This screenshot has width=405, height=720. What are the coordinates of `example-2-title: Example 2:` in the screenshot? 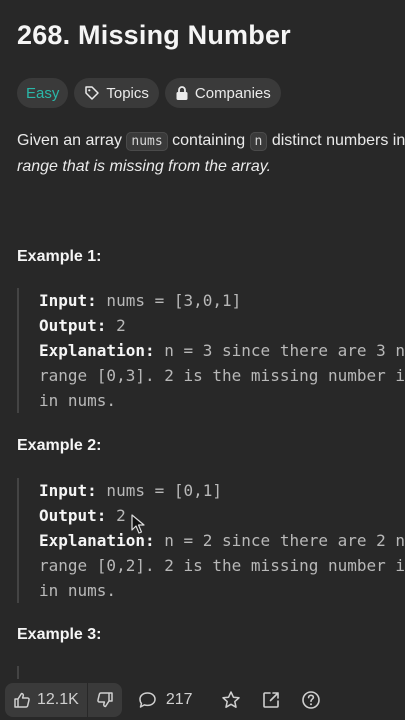 It's located at (59, 445).